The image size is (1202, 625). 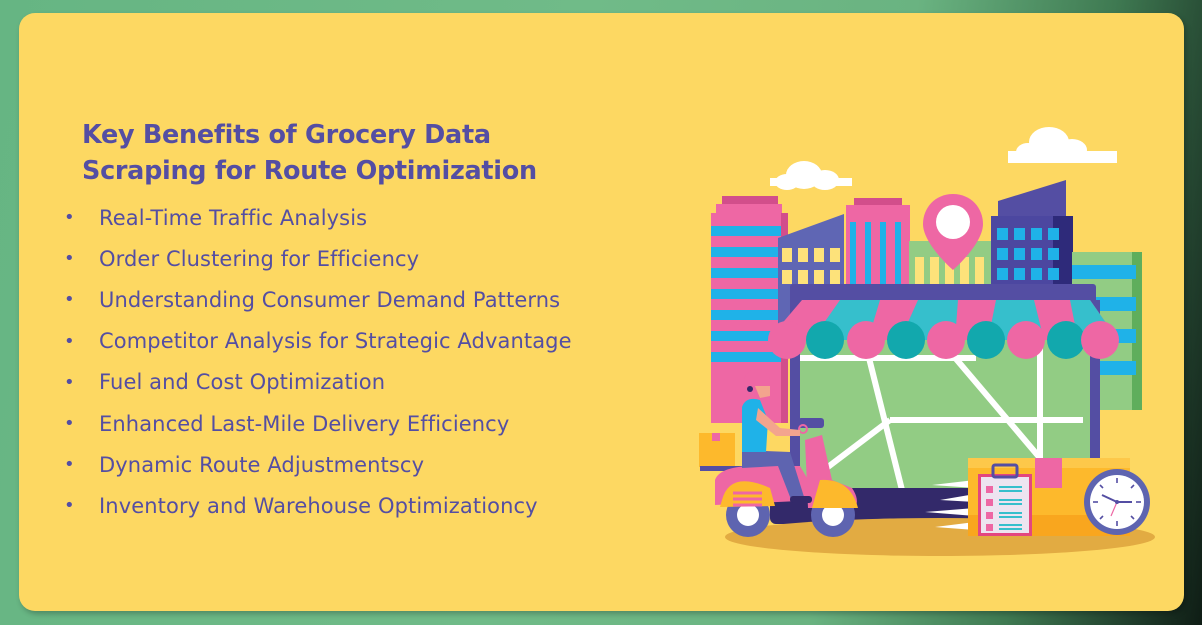 I want to click on benefit-label: Understanding Consumer Demand Patterns, so click(x=330, y=299).